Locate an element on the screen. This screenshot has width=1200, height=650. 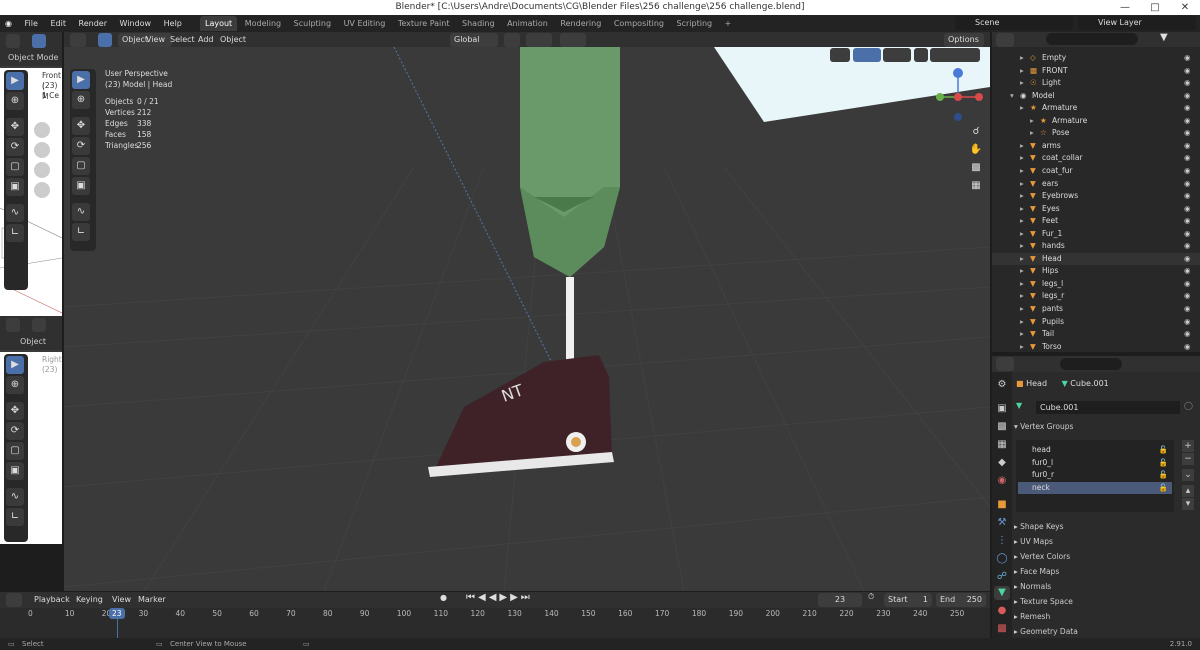
fake-user-icon: ◯ is located at coordinates (1188, 405).